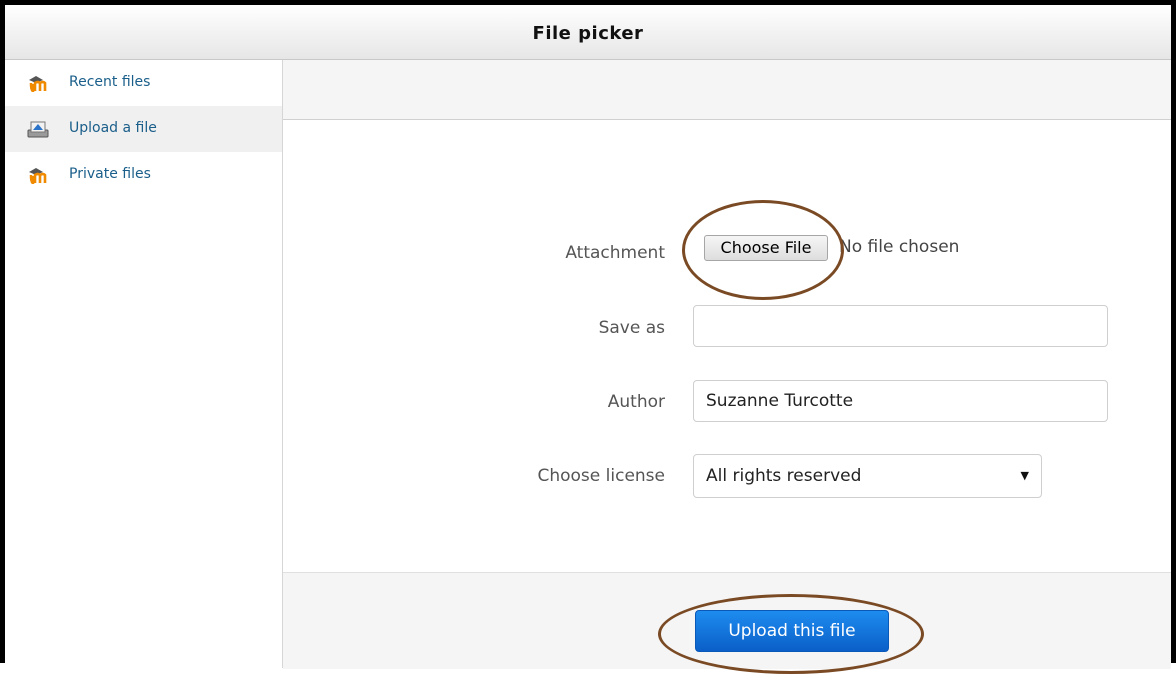 The width and height of the screenshot is (1176, 674). I want to click on choose-file-button: Choose File, so click(766, 248).